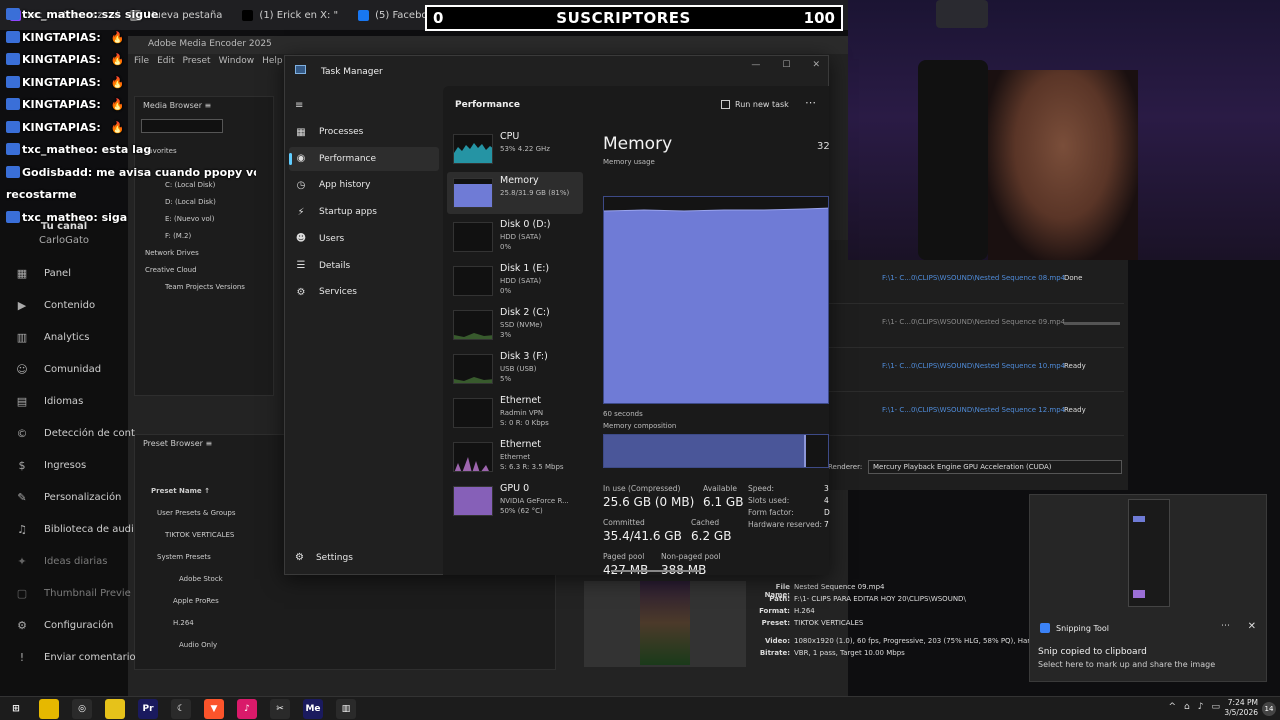 This screenshot has width=1280, height=720. I want to click on preset-row: System Presets, so click(184, 557).